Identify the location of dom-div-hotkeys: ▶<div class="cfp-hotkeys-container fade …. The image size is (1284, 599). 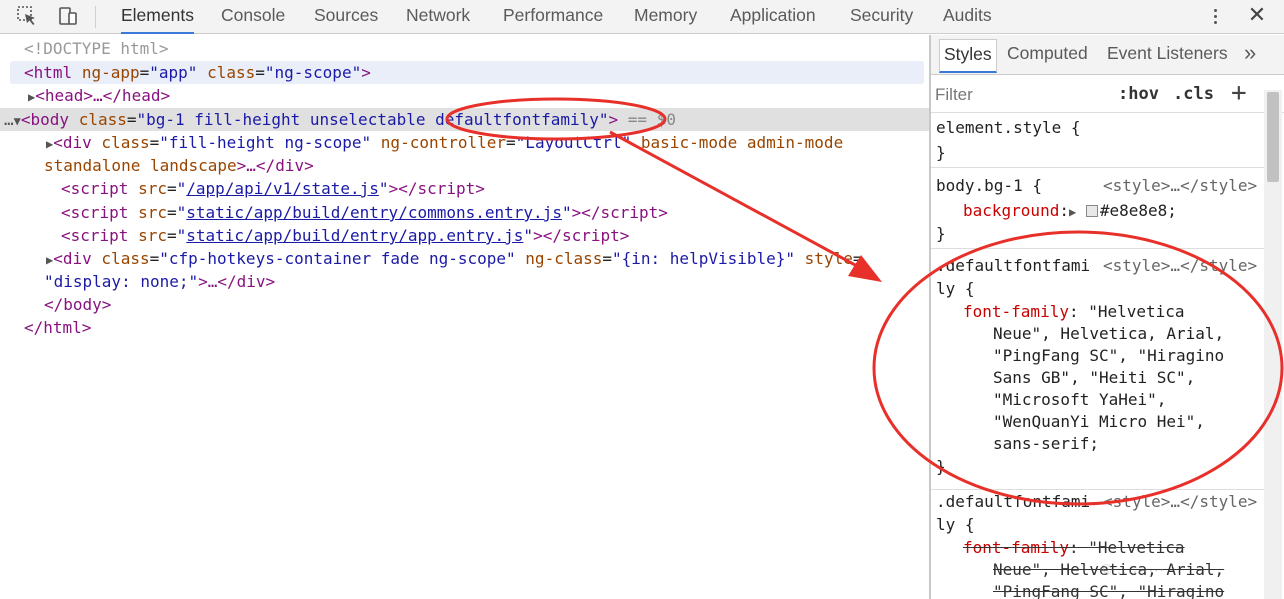
(510, 258).